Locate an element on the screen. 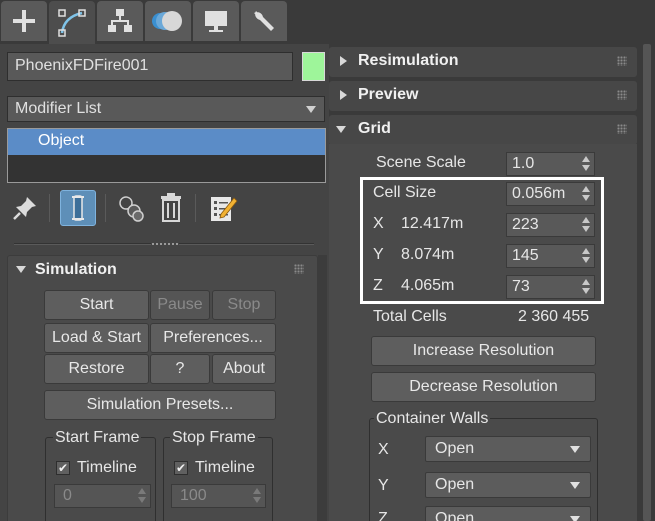  start-frame-value: 0 is located at coordinates (67, 495).